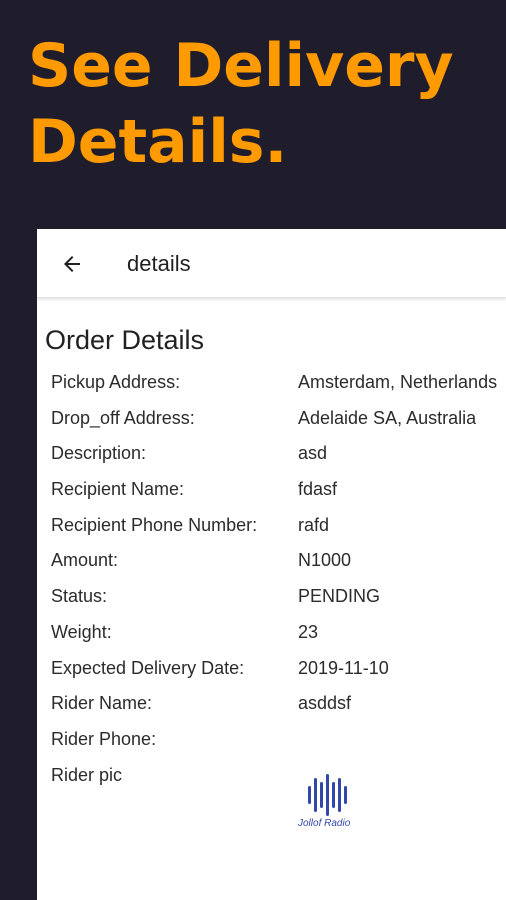  What do you see at coordinates (158, 142) in the screenshot?
I see `promo-headline-line2: Details.` at bounding box center [158, 142].